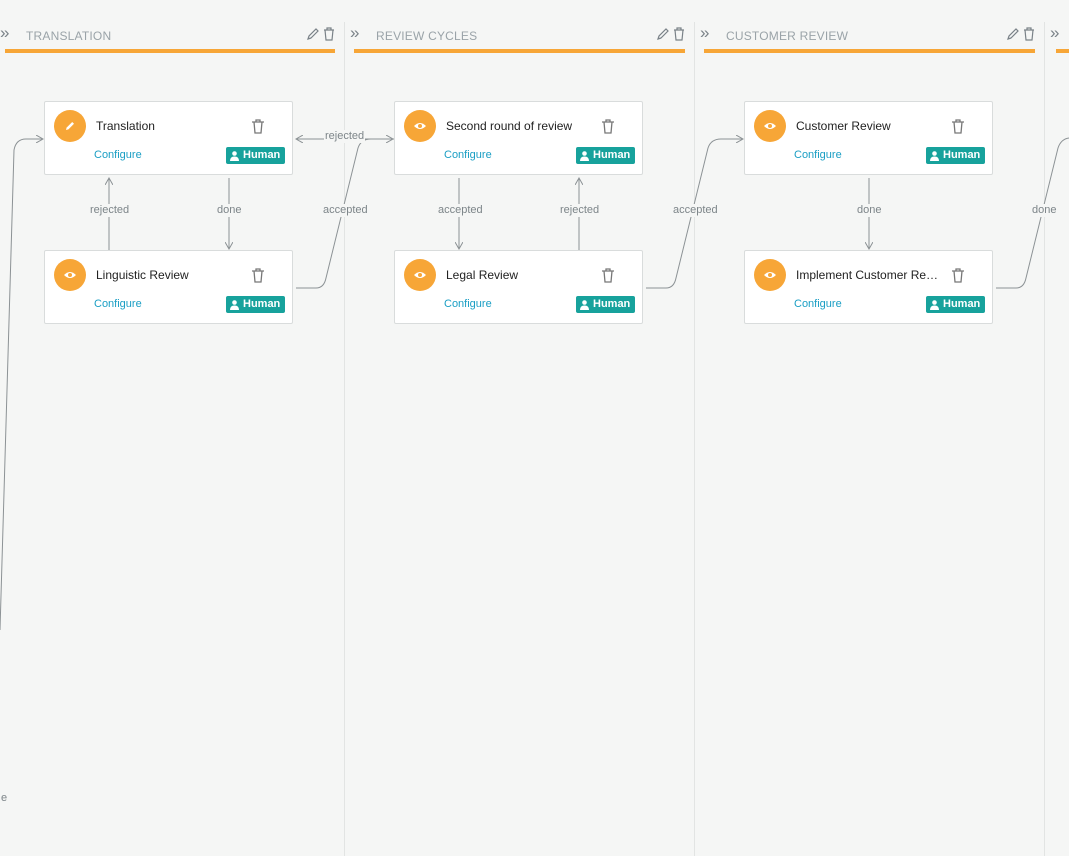 The image size is (1069, 856). What do you see at coordinates (125, 126) in the screenshot?
I see `step-name: Translation` at bounding box center [125, 126].